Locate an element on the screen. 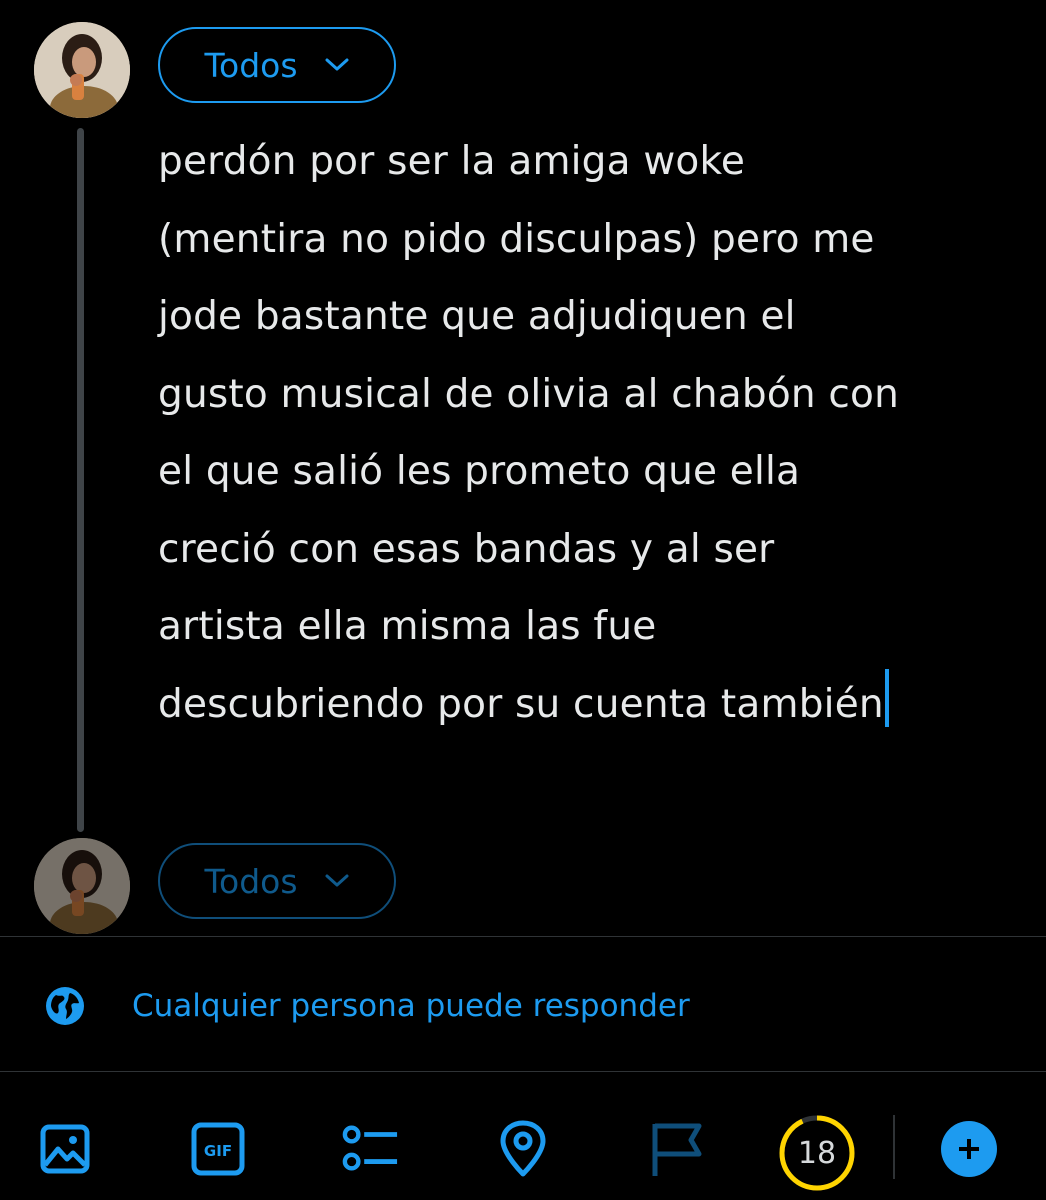 Image resolution: width=1046 pixels, height=1200 pixels. characters-remaining: 18 is located at coordinates (817, 1153).